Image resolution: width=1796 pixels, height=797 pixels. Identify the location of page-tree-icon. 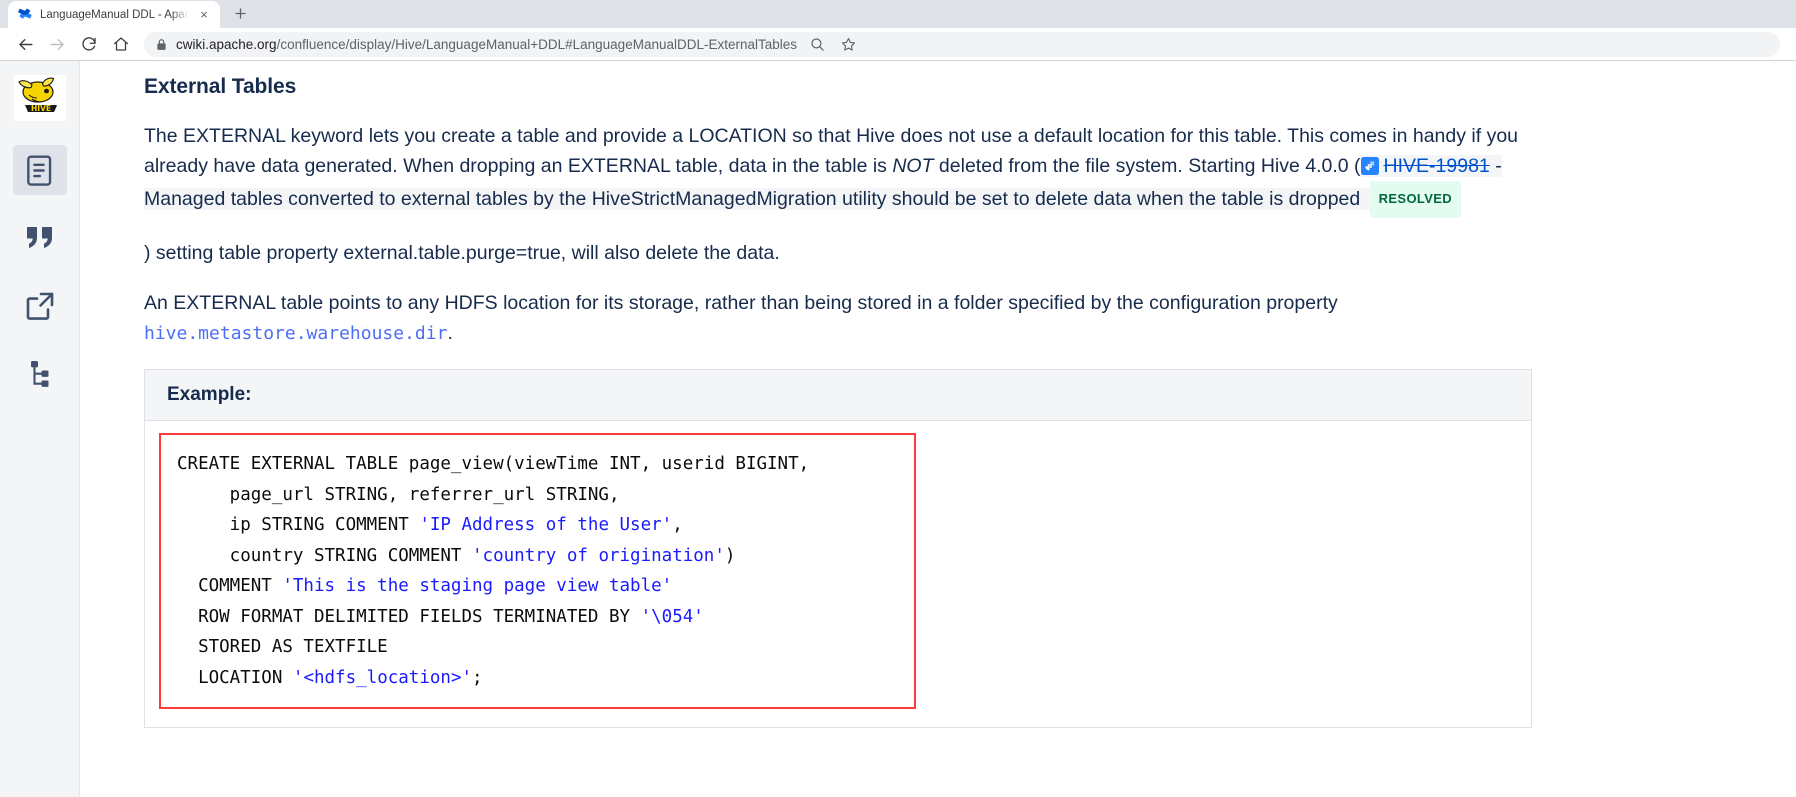
(39, 374).